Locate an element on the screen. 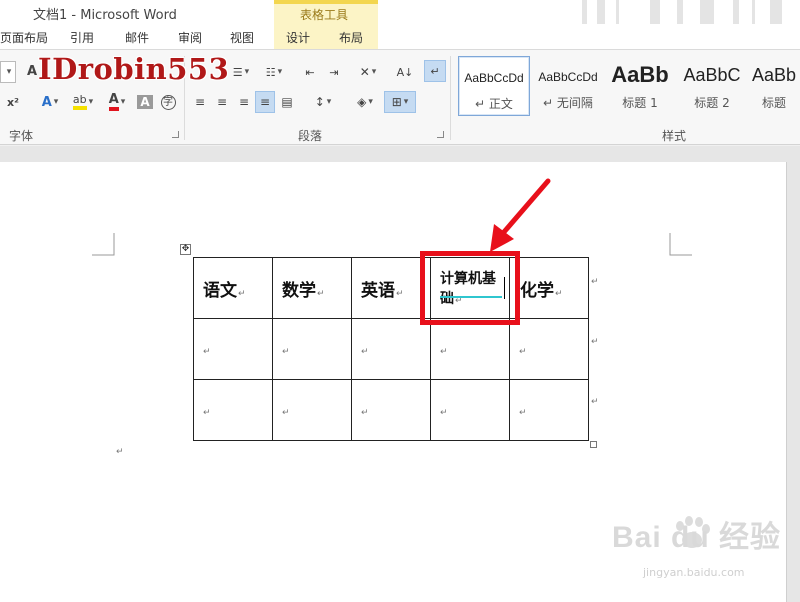 This screenshot has height=602, width=800. table-cell: 英语↵ is located at coordinates (391, 288).